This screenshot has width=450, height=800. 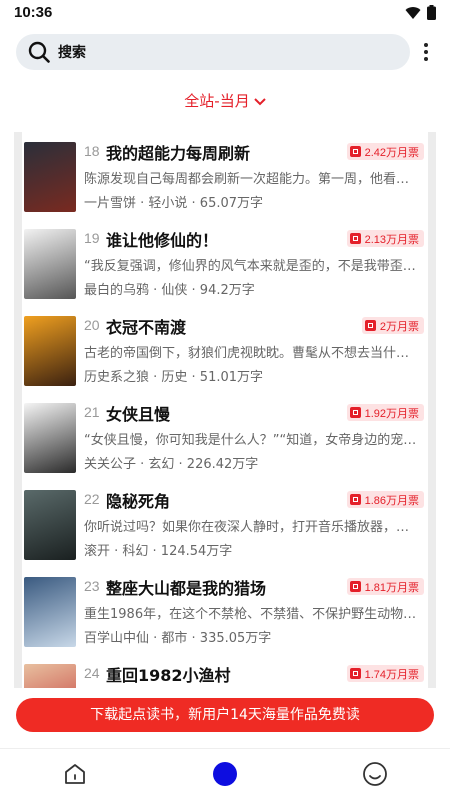 I want to click on search-label: 搜索, so click(x=72, y=53).